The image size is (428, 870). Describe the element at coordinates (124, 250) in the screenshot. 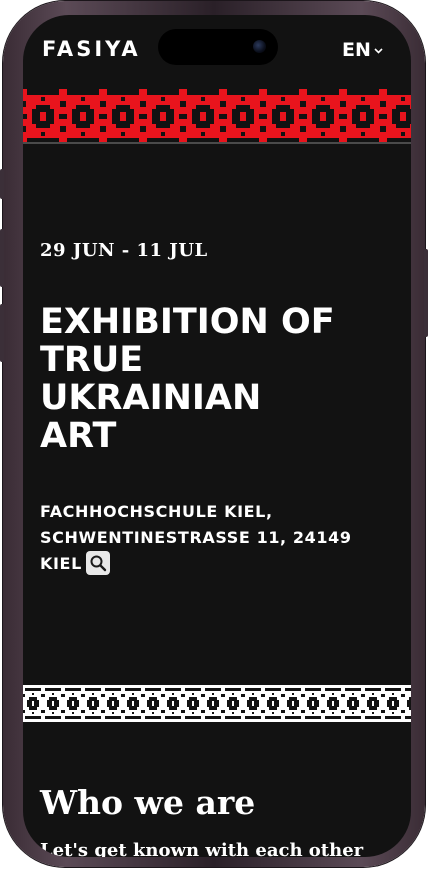

I see `event-dates: 29 JUN - 11 JUL` at that location.